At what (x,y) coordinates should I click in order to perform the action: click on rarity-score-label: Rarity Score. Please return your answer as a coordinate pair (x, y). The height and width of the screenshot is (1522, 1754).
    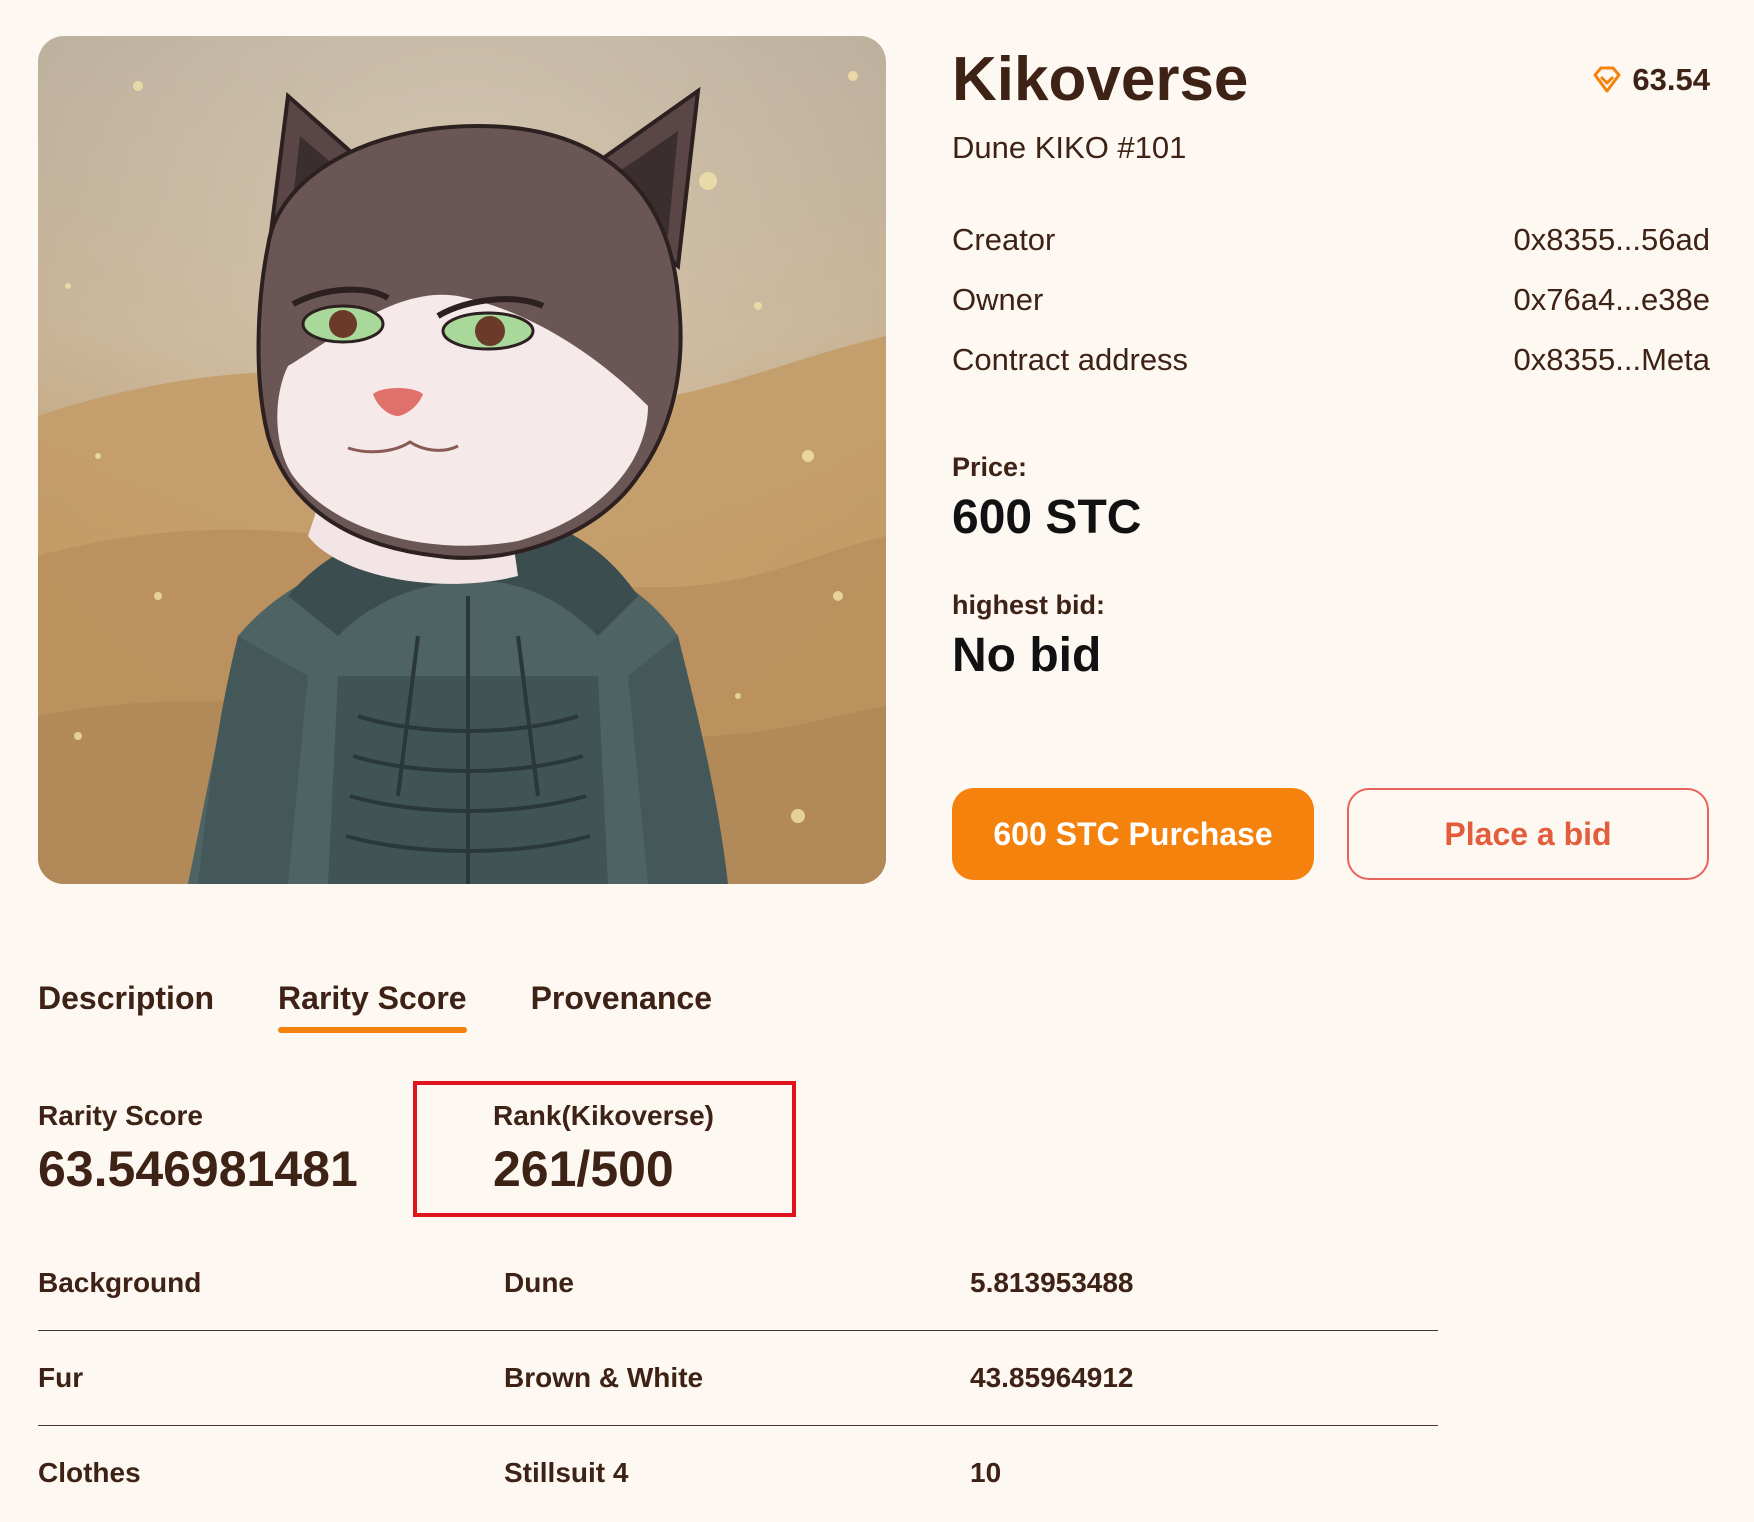
    Looking at the image, I should click on (120, 1115).